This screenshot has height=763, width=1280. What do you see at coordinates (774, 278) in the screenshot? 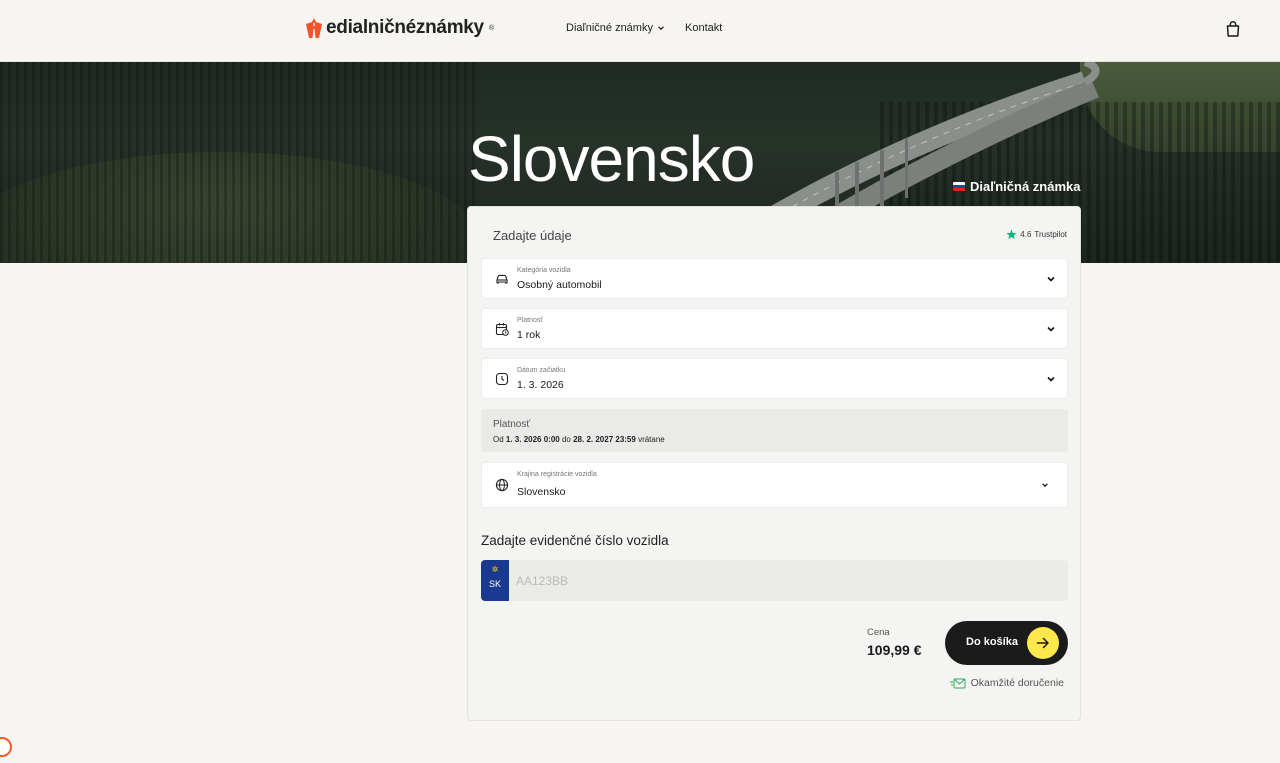
I see `vehicle-category-select: Kategória vozidla Osobný automobil` at bounding box center [774, 278].